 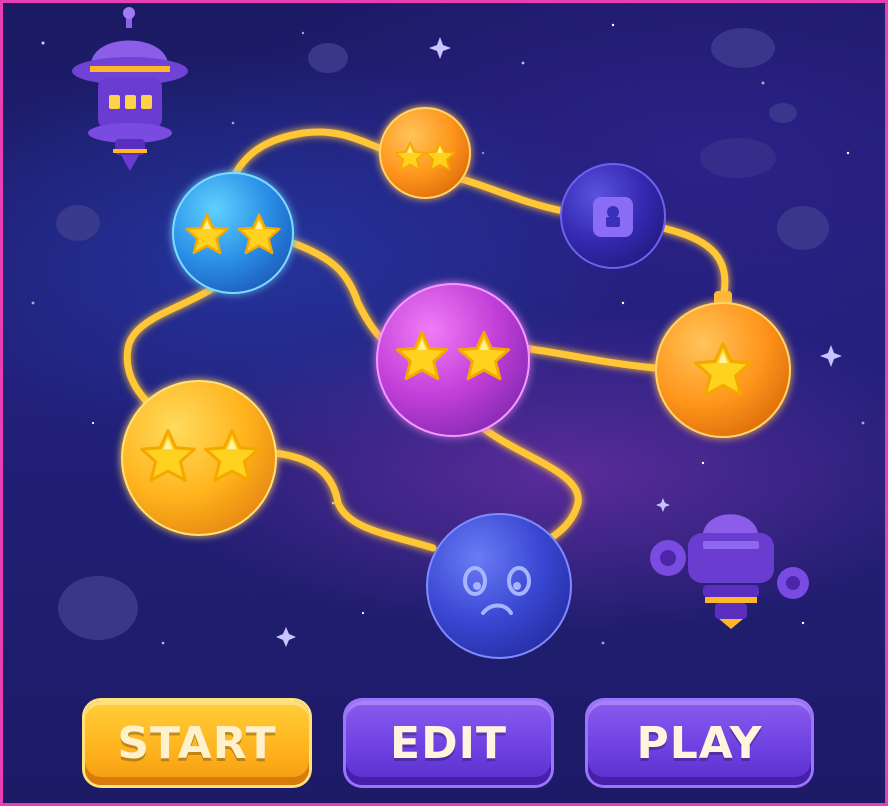 What do you see at coordinates (130, 89) in the screenshot?
I see `spaceship-icon` at bounding box center [130, 89].